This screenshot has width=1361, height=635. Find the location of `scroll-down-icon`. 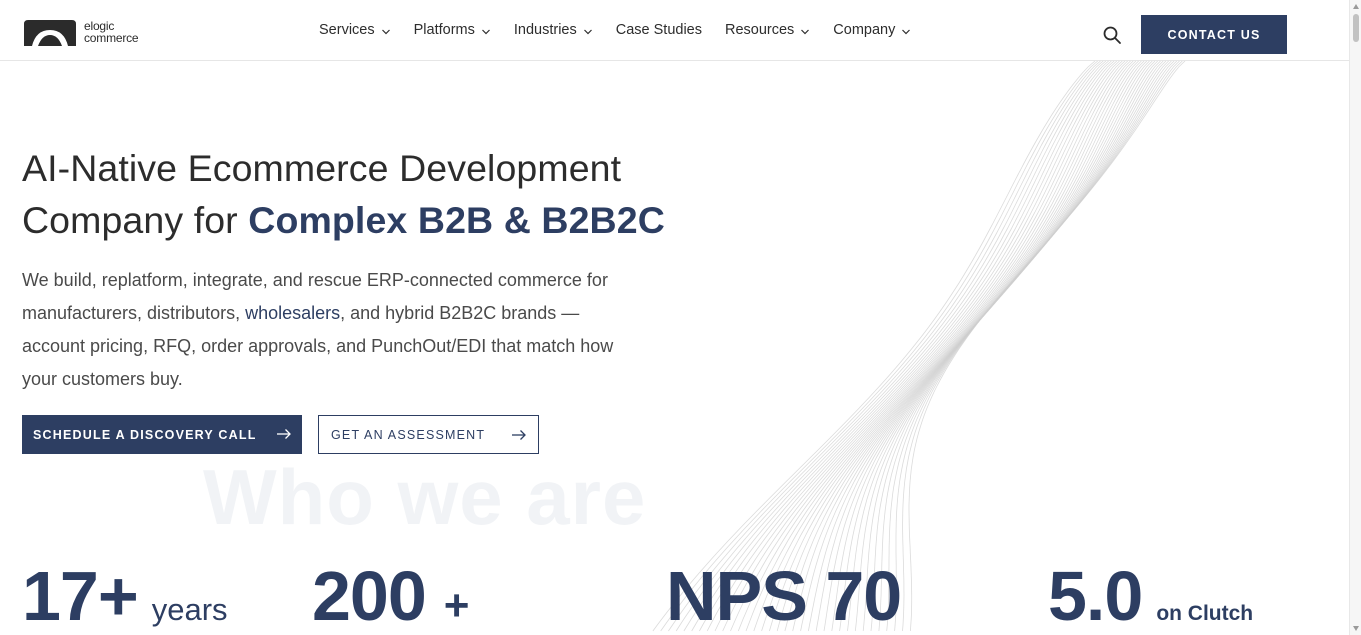

scroll-down-icon is located at coordinates (1356, 628).